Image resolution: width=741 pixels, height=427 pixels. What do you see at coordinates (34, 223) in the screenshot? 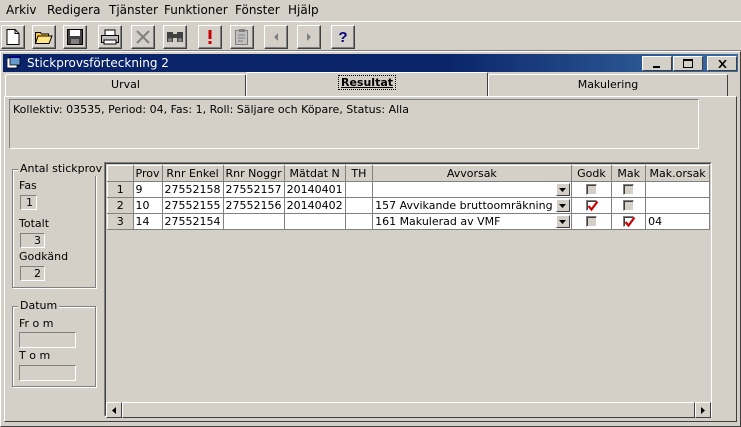
I see `totalt-label: Totalt` at bounding box center [34, 223].